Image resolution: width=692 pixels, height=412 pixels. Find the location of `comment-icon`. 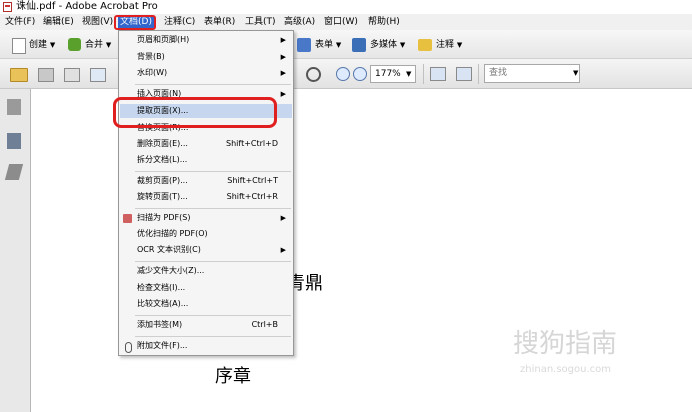

comment-icon is located at coordinates (425, 45).